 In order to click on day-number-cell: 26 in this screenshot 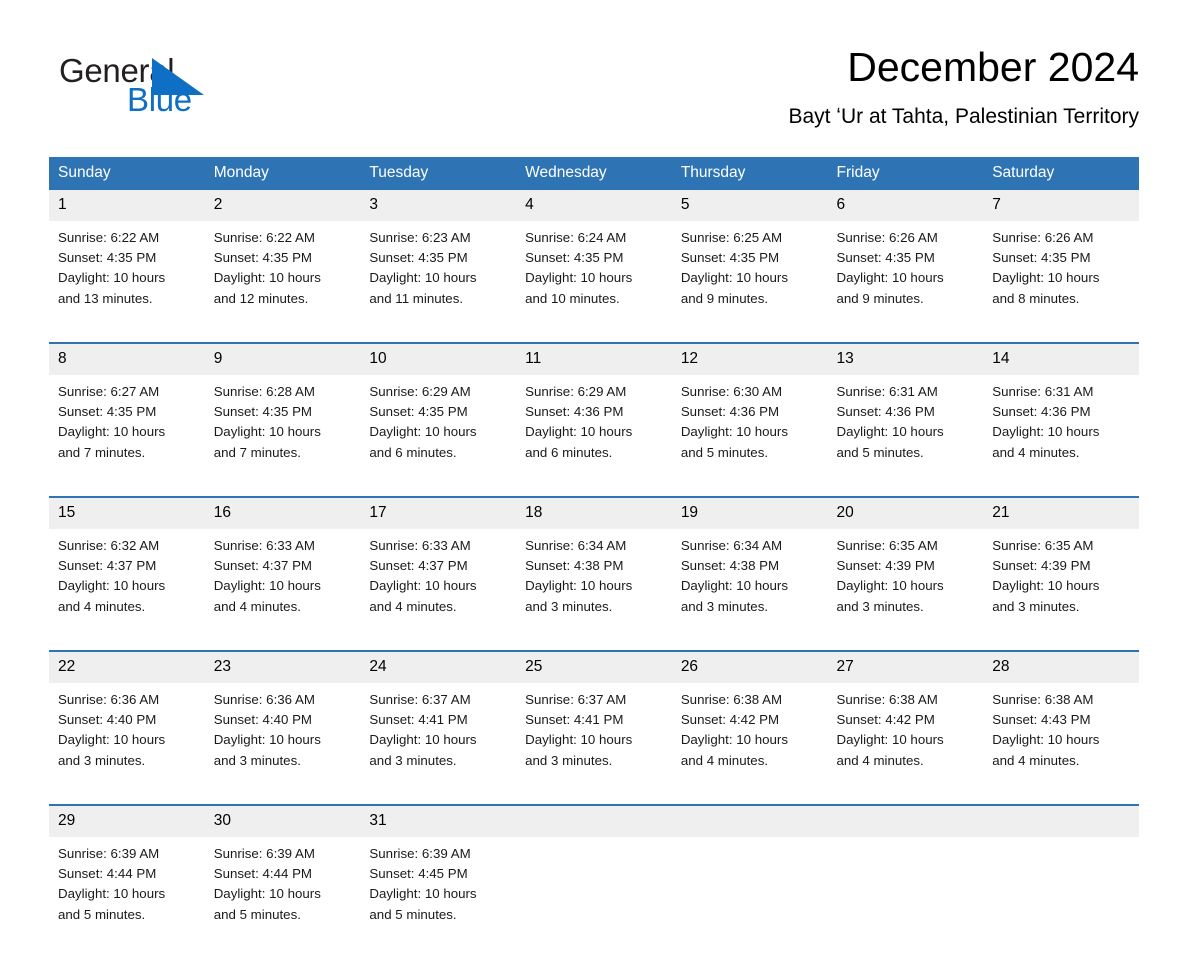, I will do `click(749, 666)`.